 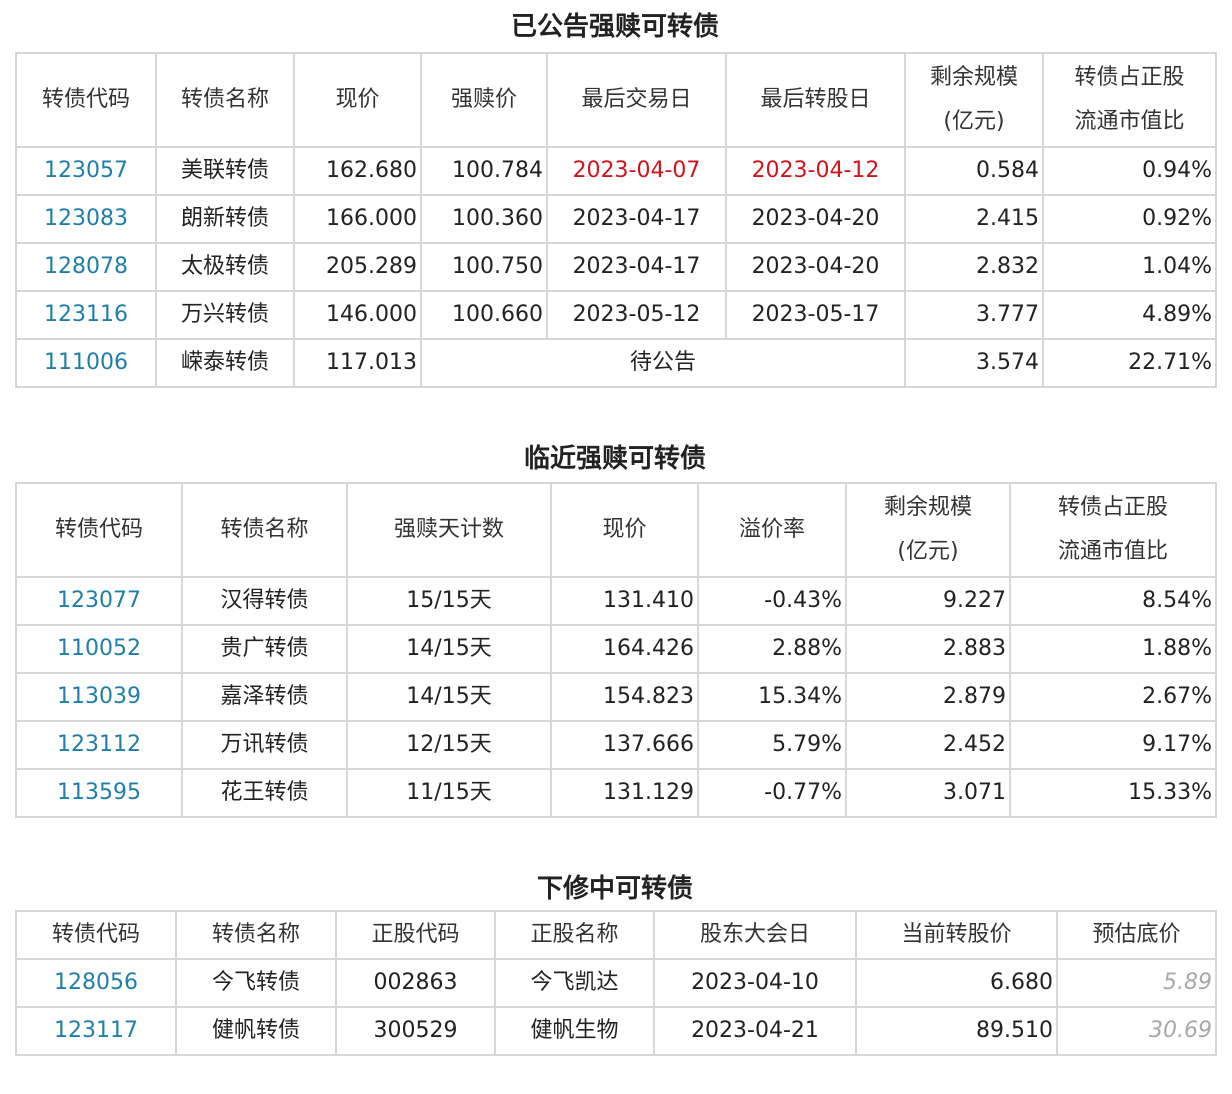 What do you see at coordinates (99, 600) in the screenshot?
I see `bond-code-link: 123077` at bounding box center [99, 600].